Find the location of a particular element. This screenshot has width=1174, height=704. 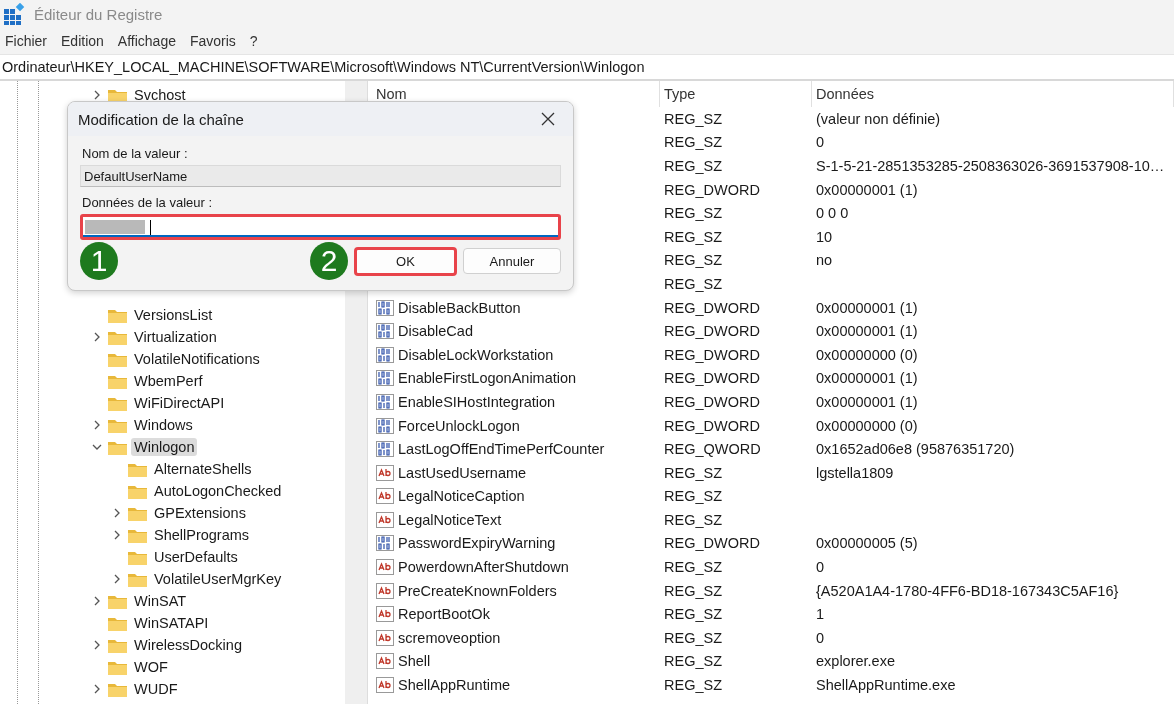

tree-item: Svchost is located at coordinates (160, 95).